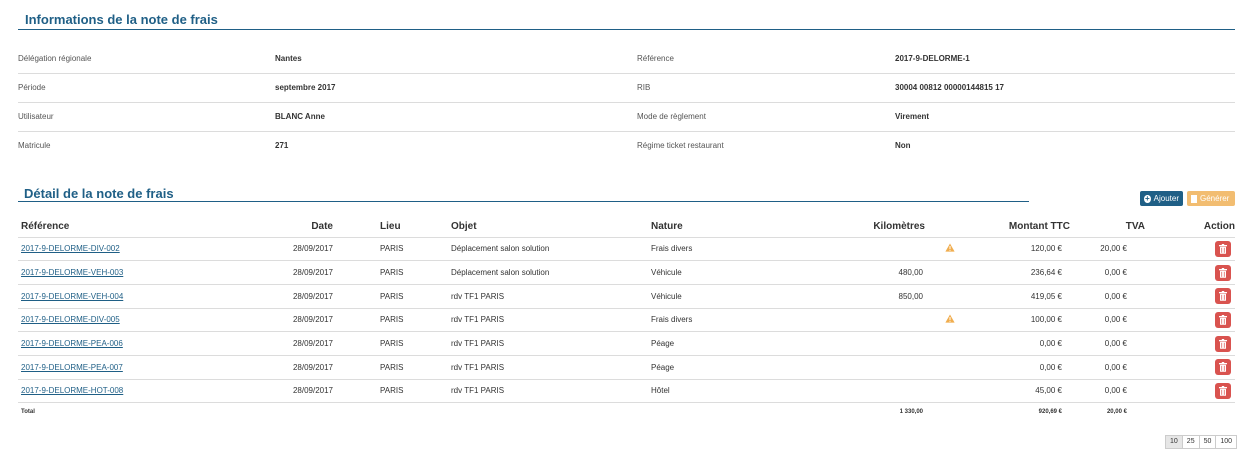  What do you see at coordinates (1215, 198) in the screenshot?
I see `generate-button-label: Générer` at bounding box center [1215, 198].